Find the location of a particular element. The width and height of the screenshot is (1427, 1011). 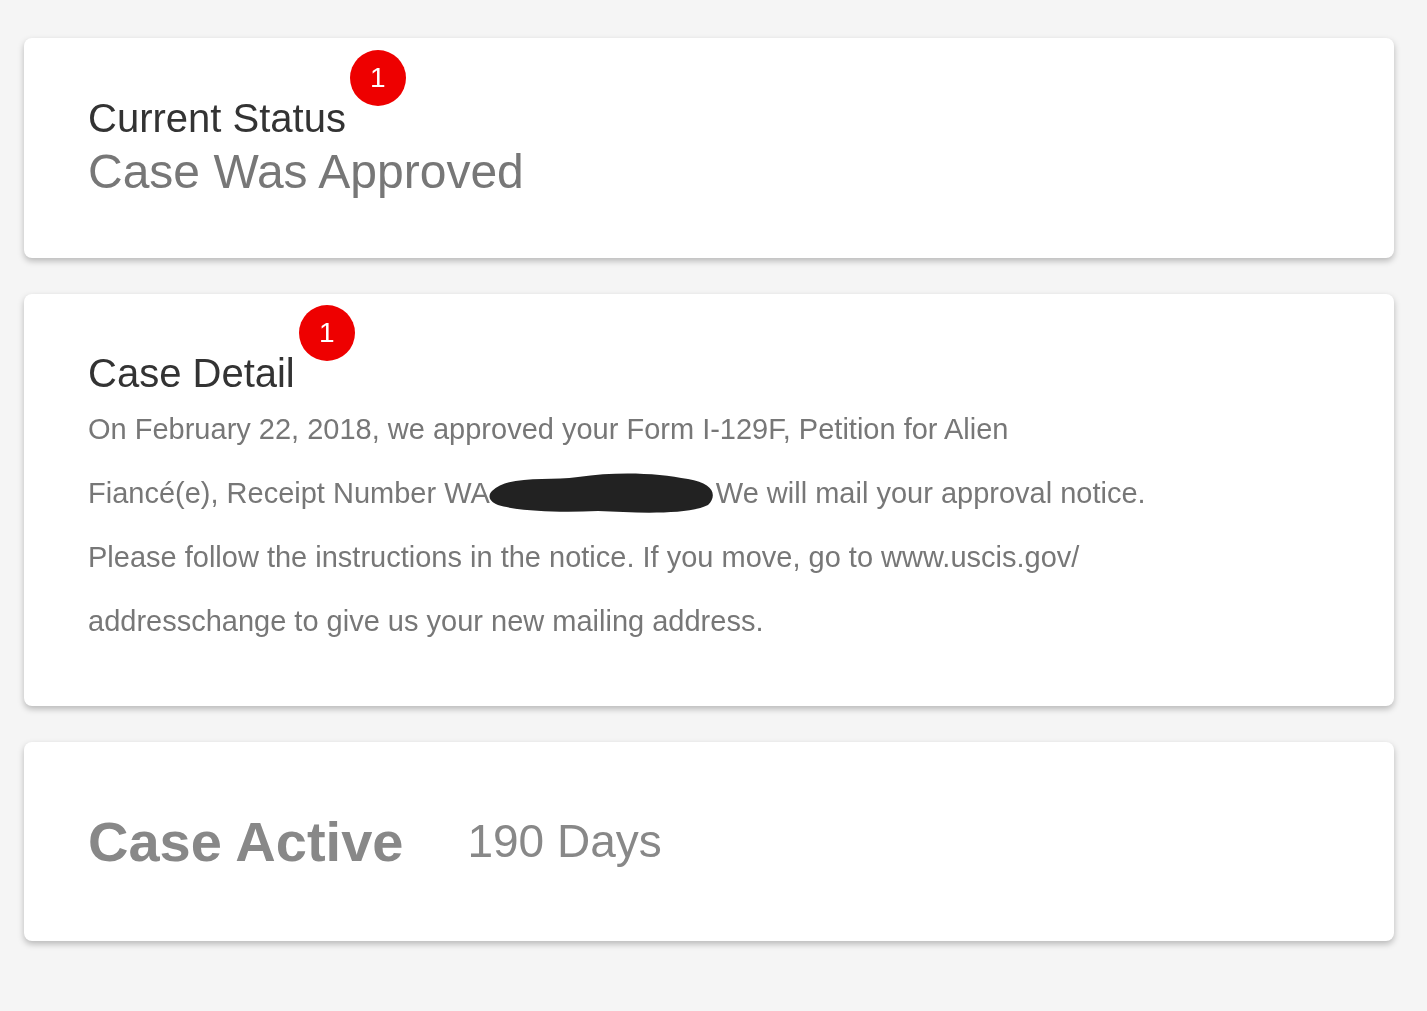

detail-text: Fiancé(e), Receipt Number WA is located at coordinates (289, 493).